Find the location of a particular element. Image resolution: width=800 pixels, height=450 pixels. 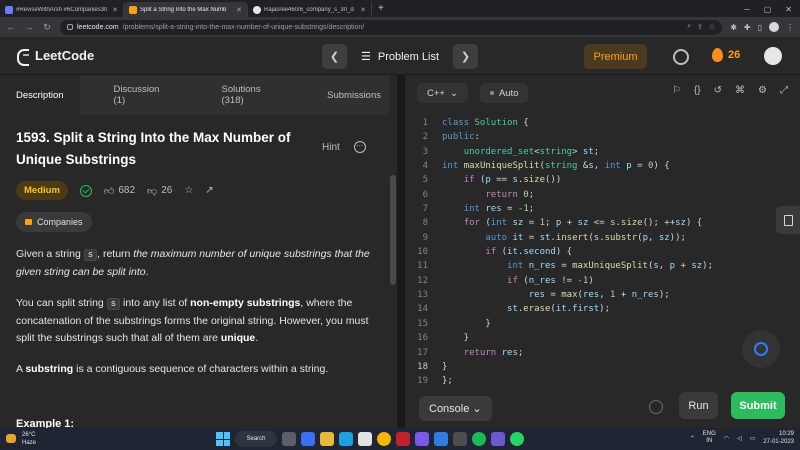

run-button: Run is located at coordinates (698, 405).